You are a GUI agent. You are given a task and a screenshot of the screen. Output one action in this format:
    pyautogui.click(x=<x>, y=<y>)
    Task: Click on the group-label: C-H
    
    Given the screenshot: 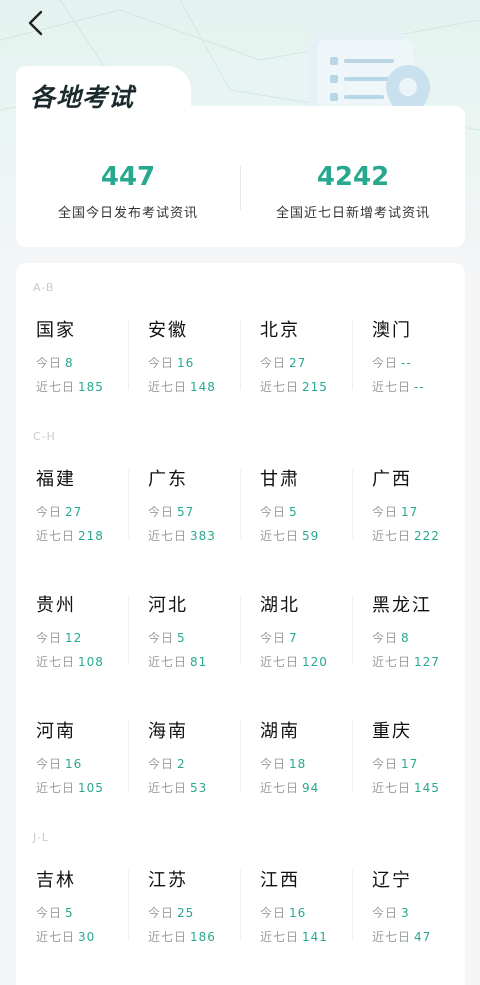 What is the action you would take?
    pyautogui.click(x=44, y=436)
    